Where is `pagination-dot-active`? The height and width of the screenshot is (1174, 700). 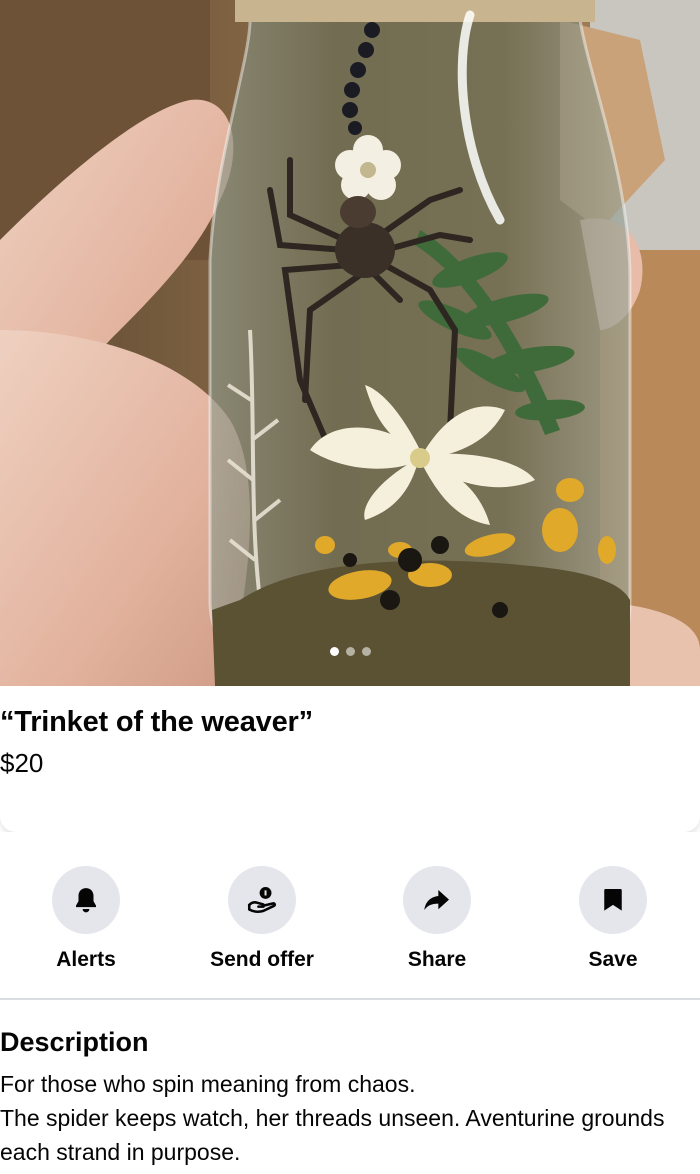 pagination-dot-active is located at coordinates (334, 651).